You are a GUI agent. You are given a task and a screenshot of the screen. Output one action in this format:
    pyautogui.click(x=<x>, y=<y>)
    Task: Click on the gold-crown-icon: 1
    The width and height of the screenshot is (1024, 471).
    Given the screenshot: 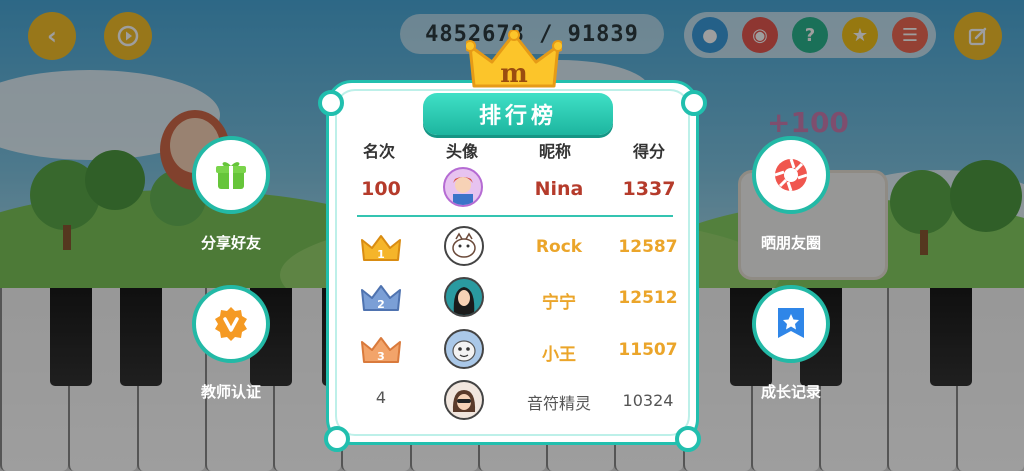 What is the action you would take?
    pyautogui.click(x=381, y=248)
    